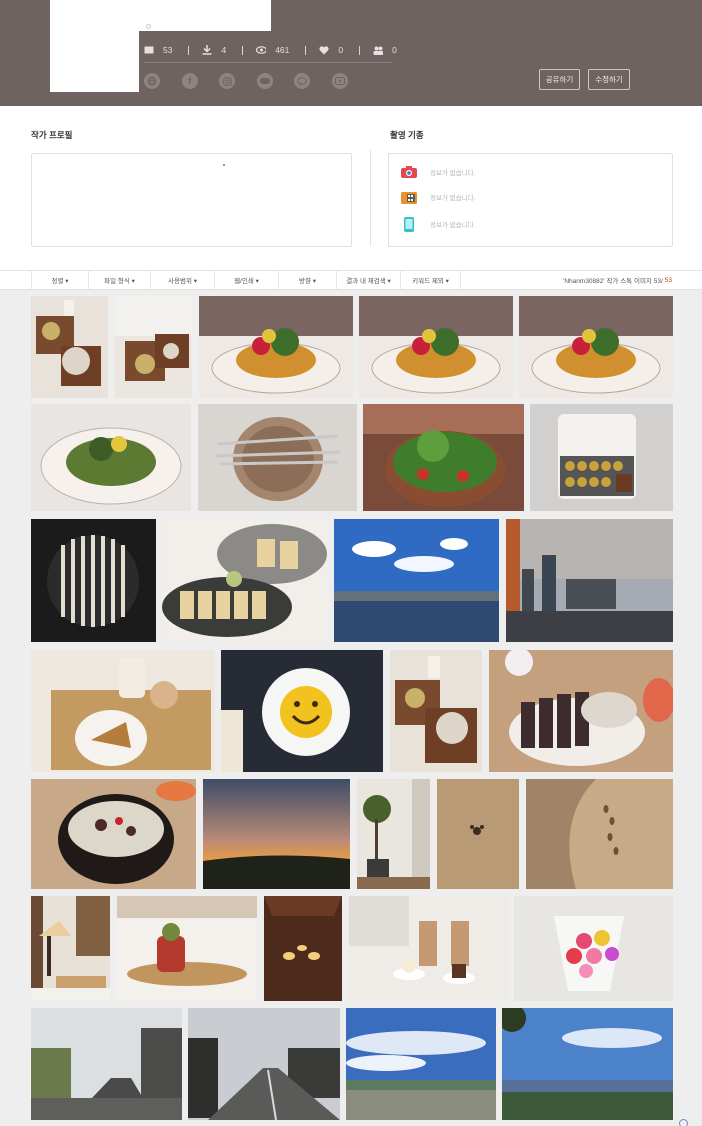  Describe the element at coordinates (370, 198) in the screenshot. I see `section-divider` at that location.